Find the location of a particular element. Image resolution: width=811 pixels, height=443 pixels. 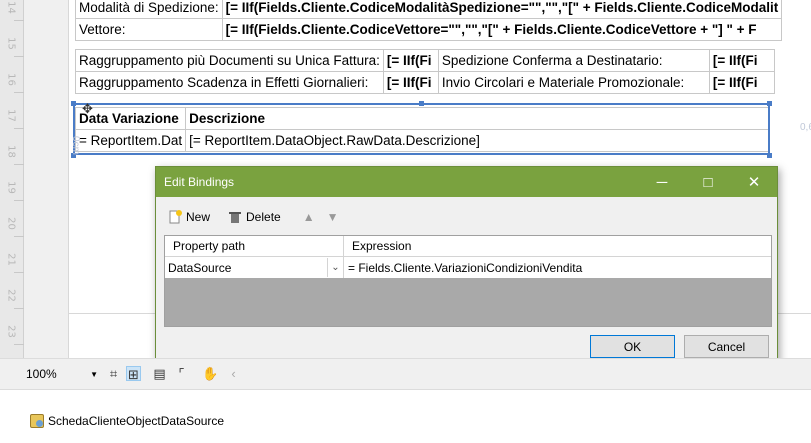

vertical-ruler: 14 15 16 17 18 19 20 21 22 23 is located at coordinates (12, 179).